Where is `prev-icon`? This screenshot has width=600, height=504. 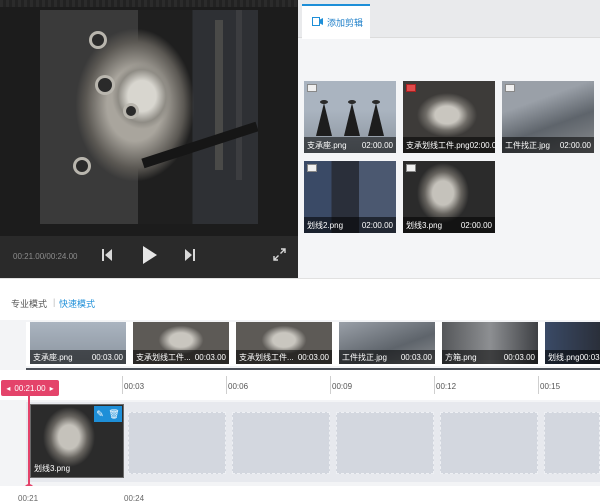
prev-icon is located at coordinates (107, 255).